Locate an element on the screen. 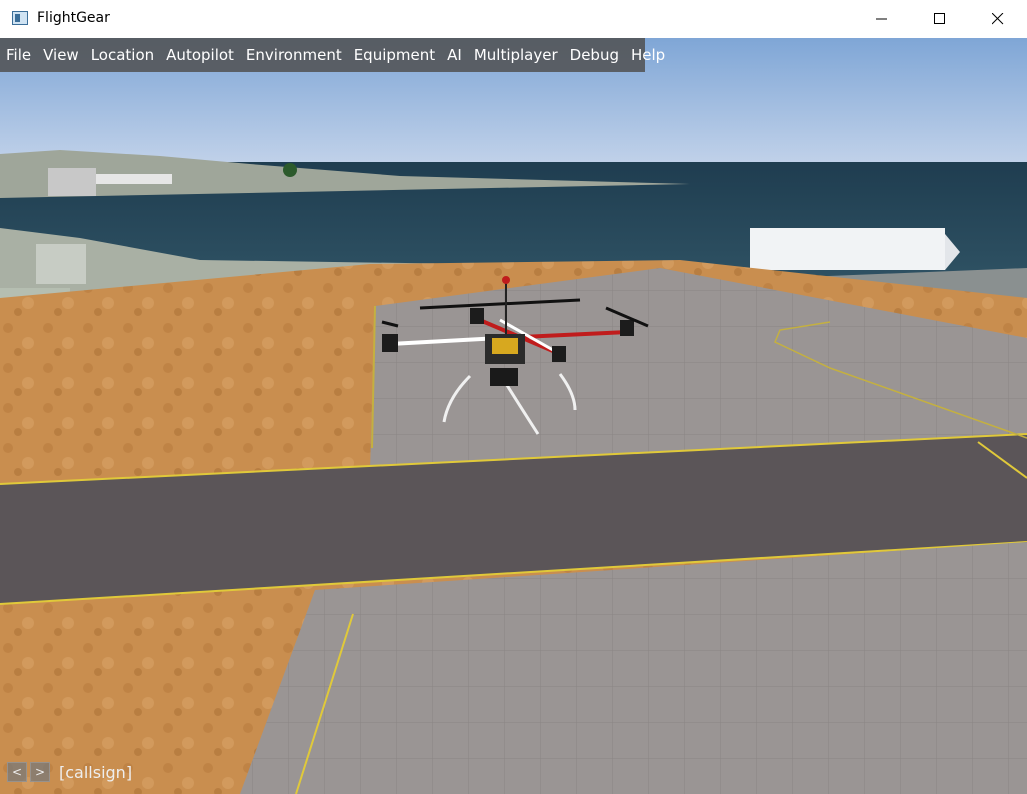 This screenshot has width=1027, height=794. close-icon is located at coordinates (998, 19).